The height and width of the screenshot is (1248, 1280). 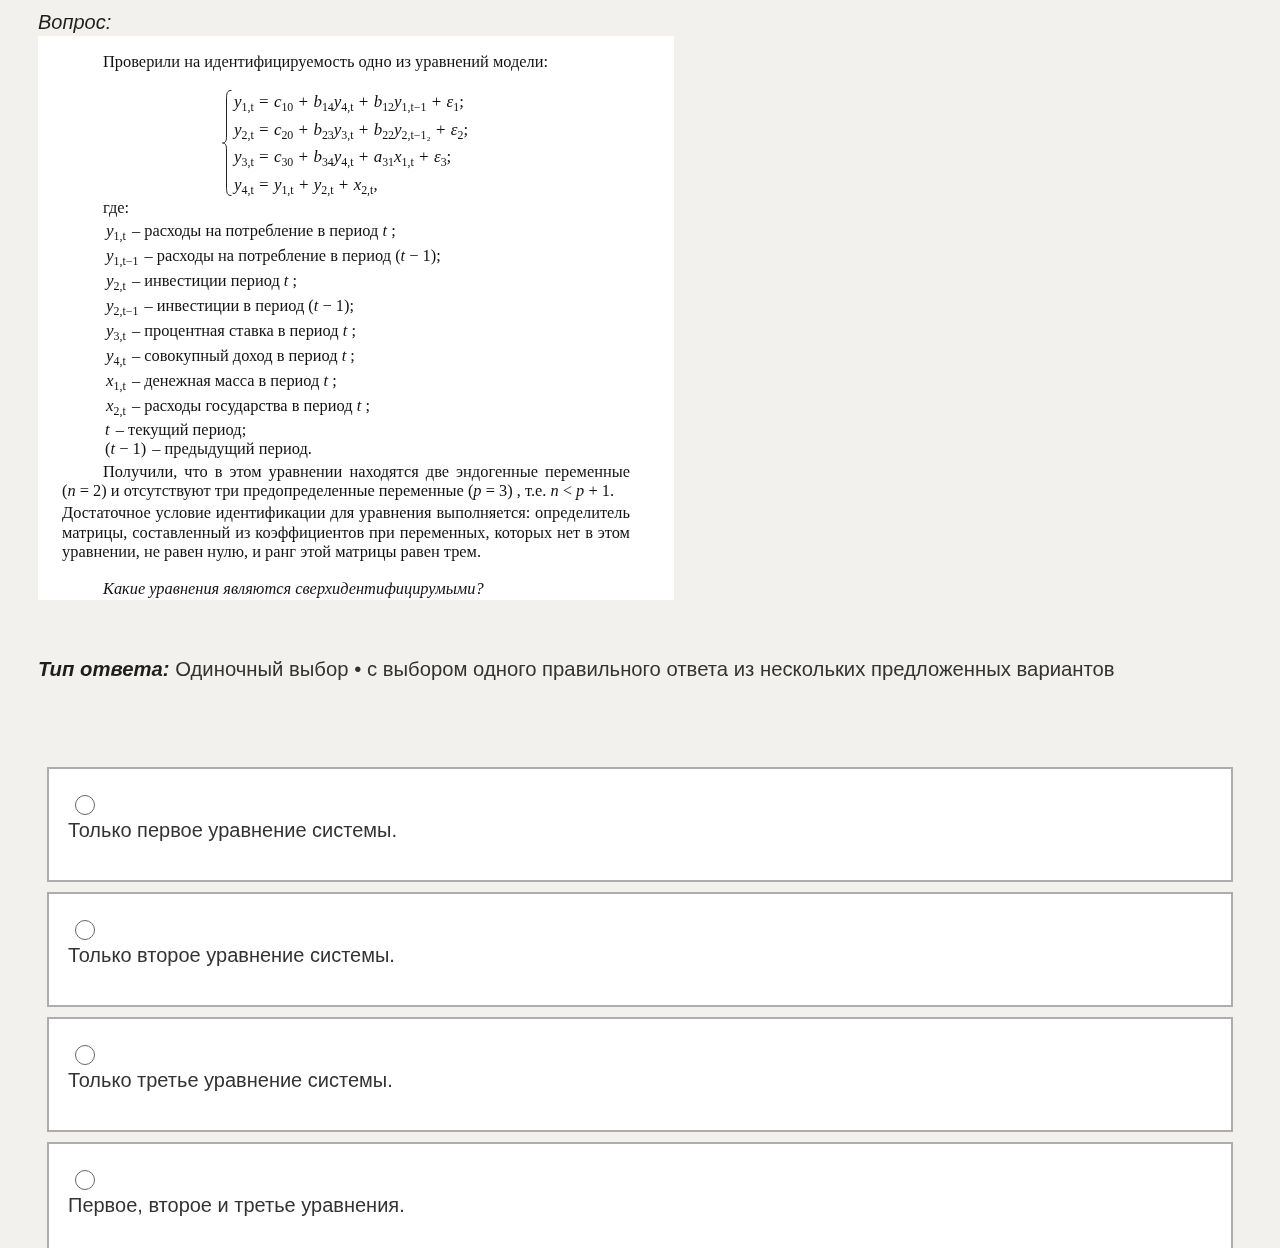 What do you see at coordinates (236, 1205) in the screenshot?
I see `option-label: Первое, второе и третье уравнения.` at bounding box center [236, 1205].